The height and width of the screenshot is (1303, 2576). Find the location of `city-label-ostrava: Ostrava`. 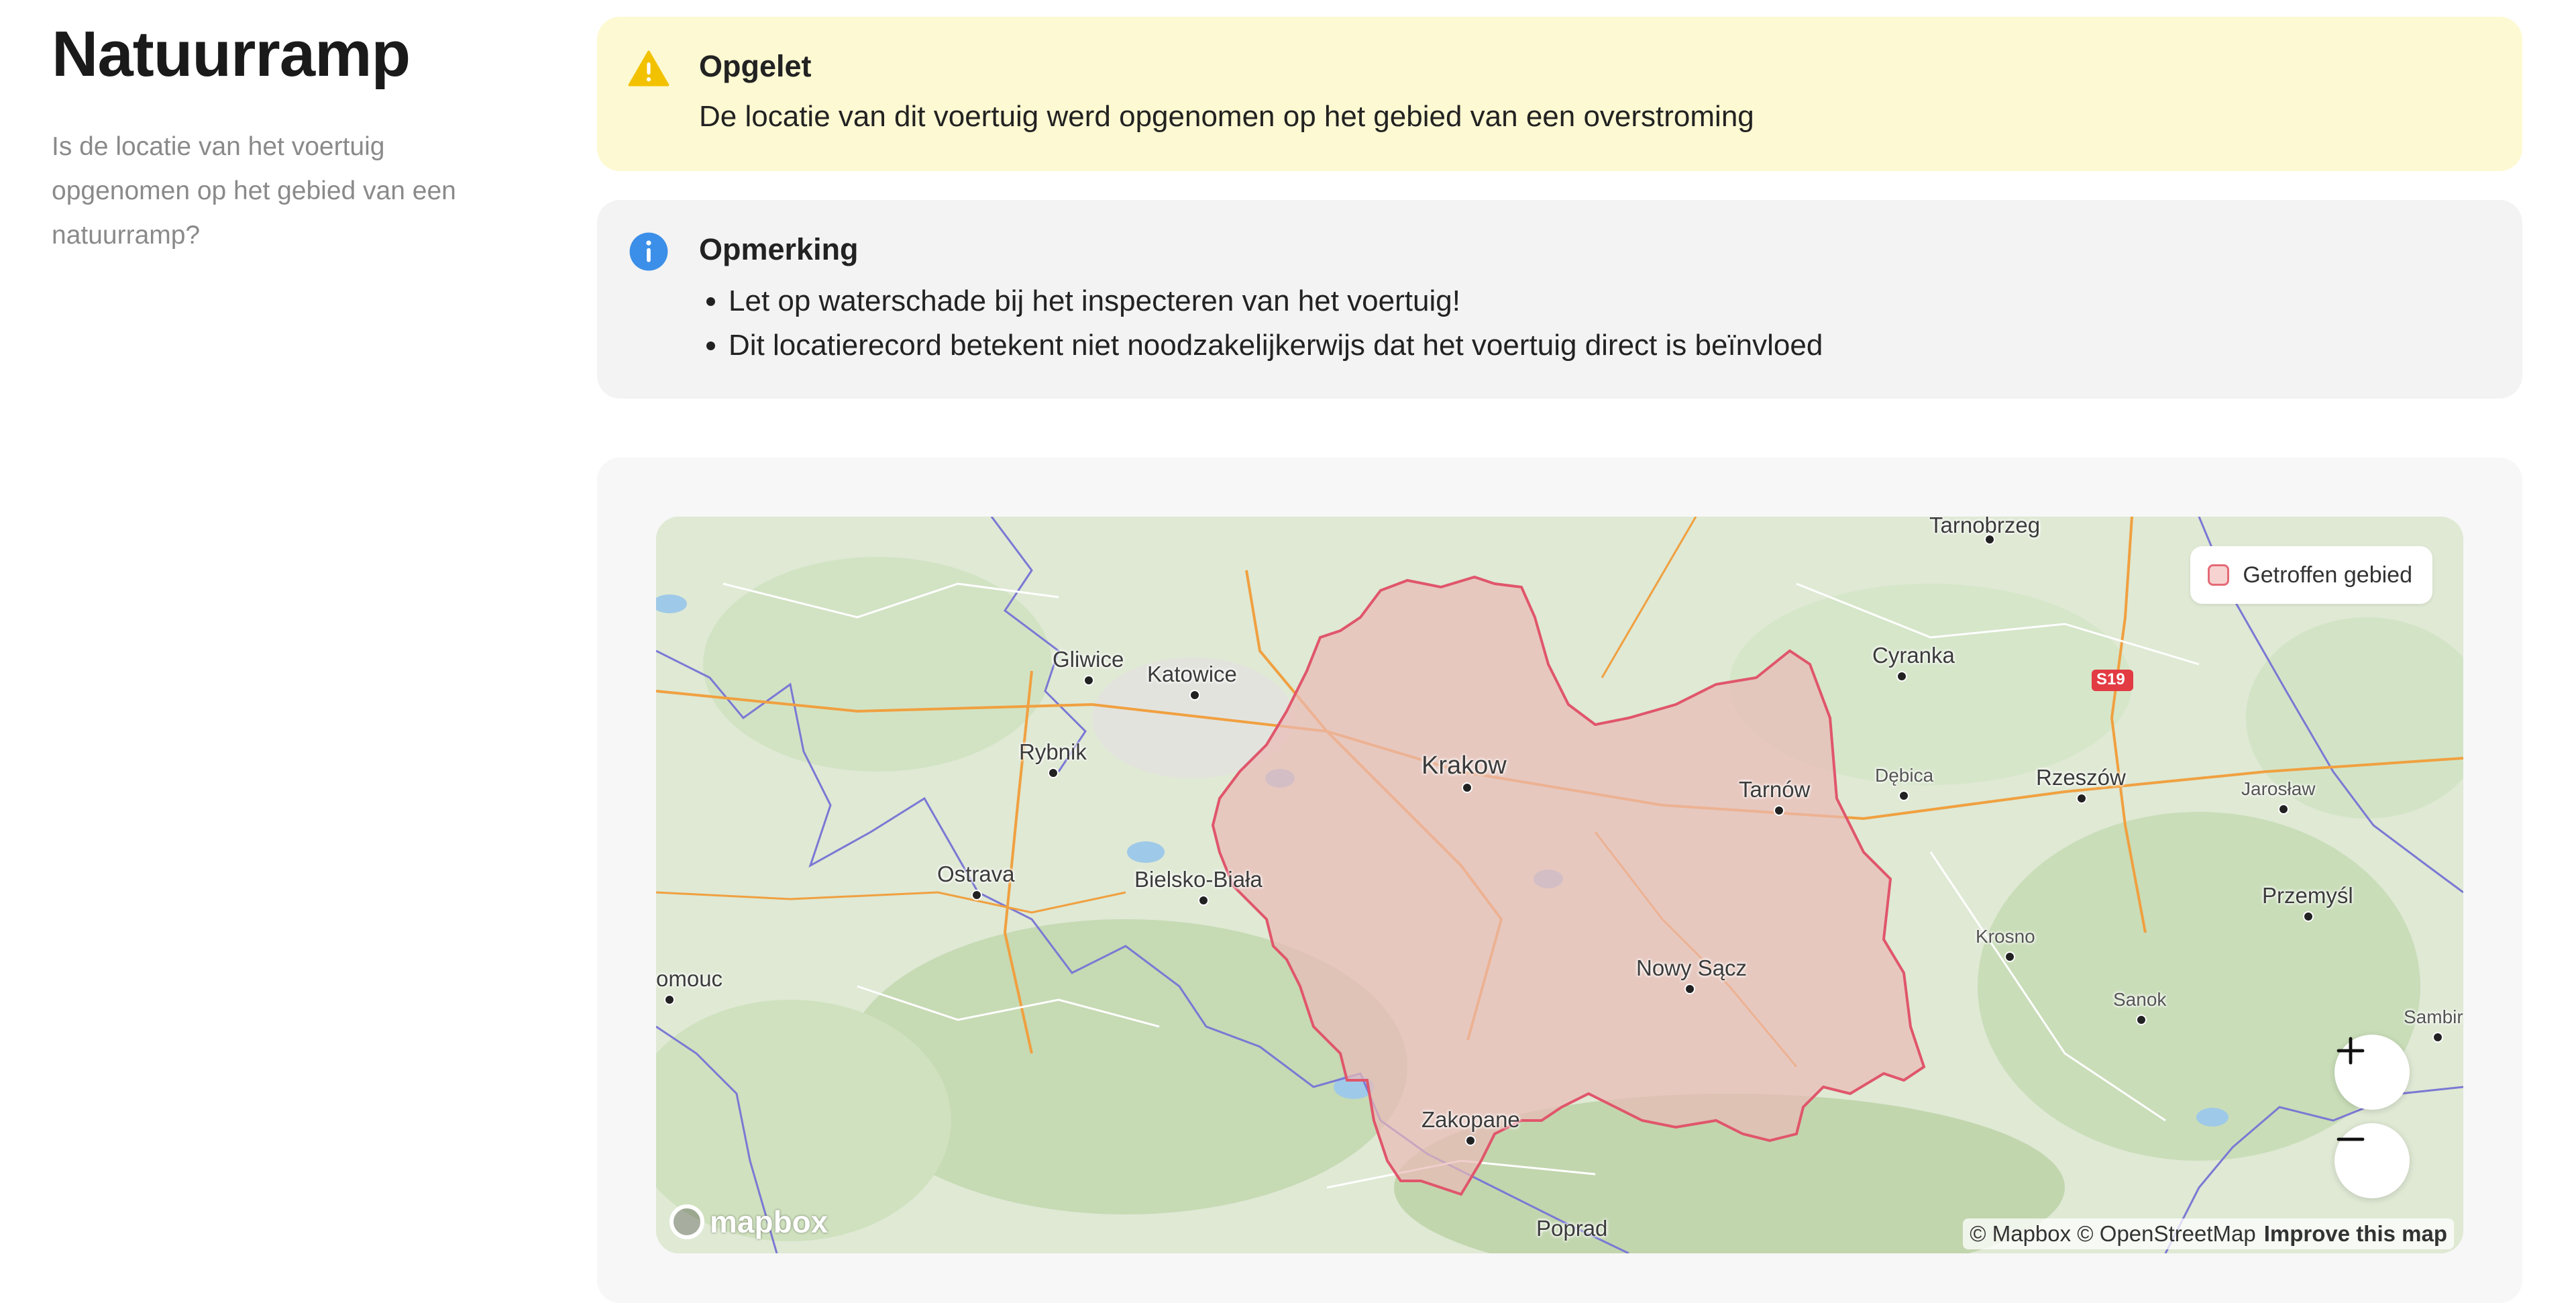

city-label-ostrava: Ostrava is located at coordinates (976, 874).